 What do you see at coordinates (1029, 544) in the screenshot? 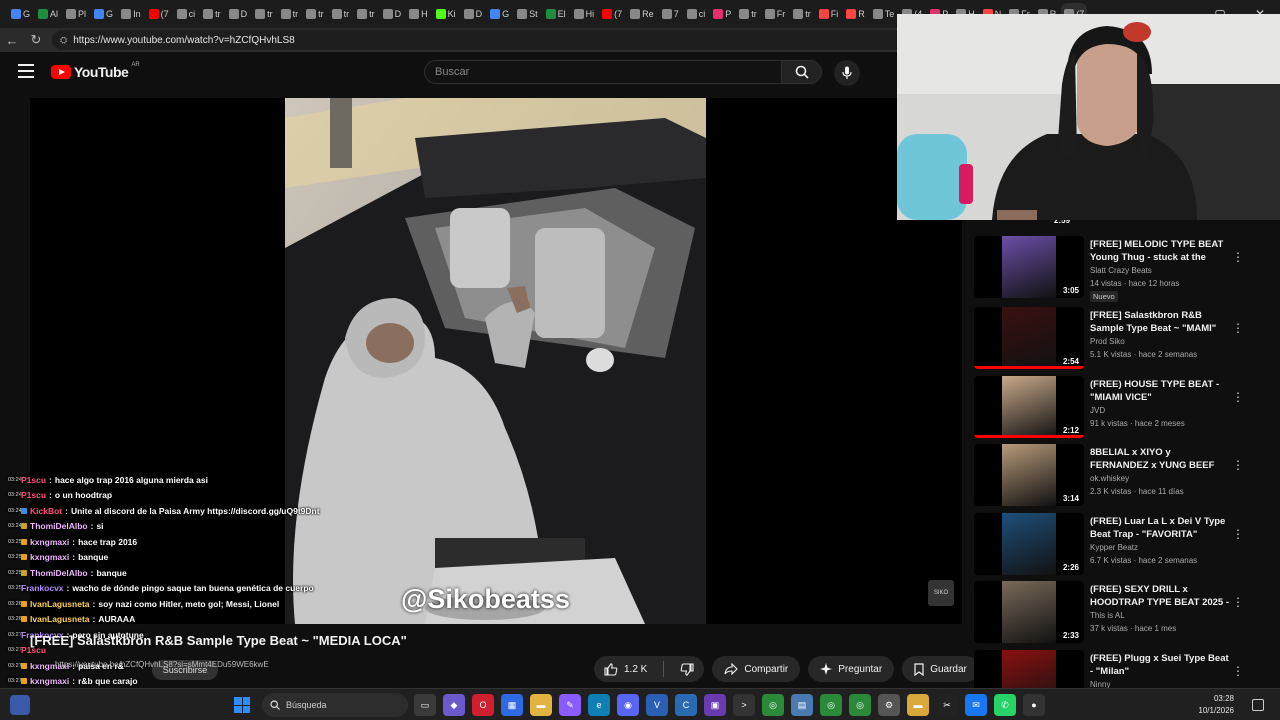
I see `recommendation-thumbnail: 2:26` at bounding box center [1029, 544].